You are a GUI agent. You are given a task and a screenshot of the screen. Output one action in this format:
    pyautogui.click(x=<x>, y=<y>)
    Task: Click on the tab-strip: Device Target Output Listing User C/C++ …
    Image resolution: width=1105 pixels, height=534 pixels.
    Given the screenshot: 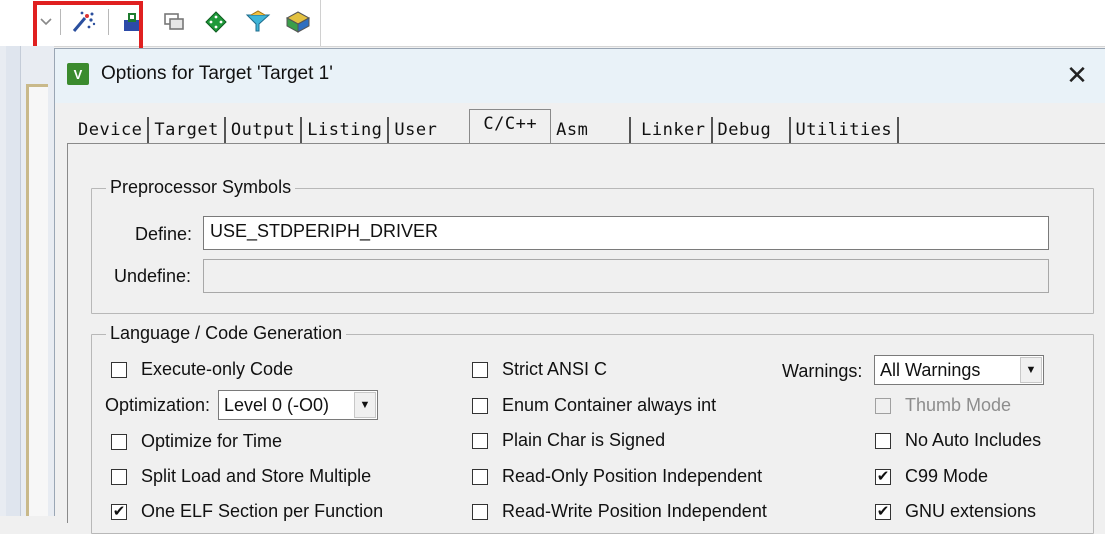 What is the action you would take?
    pyautogui.click(x=486, y=126)
    